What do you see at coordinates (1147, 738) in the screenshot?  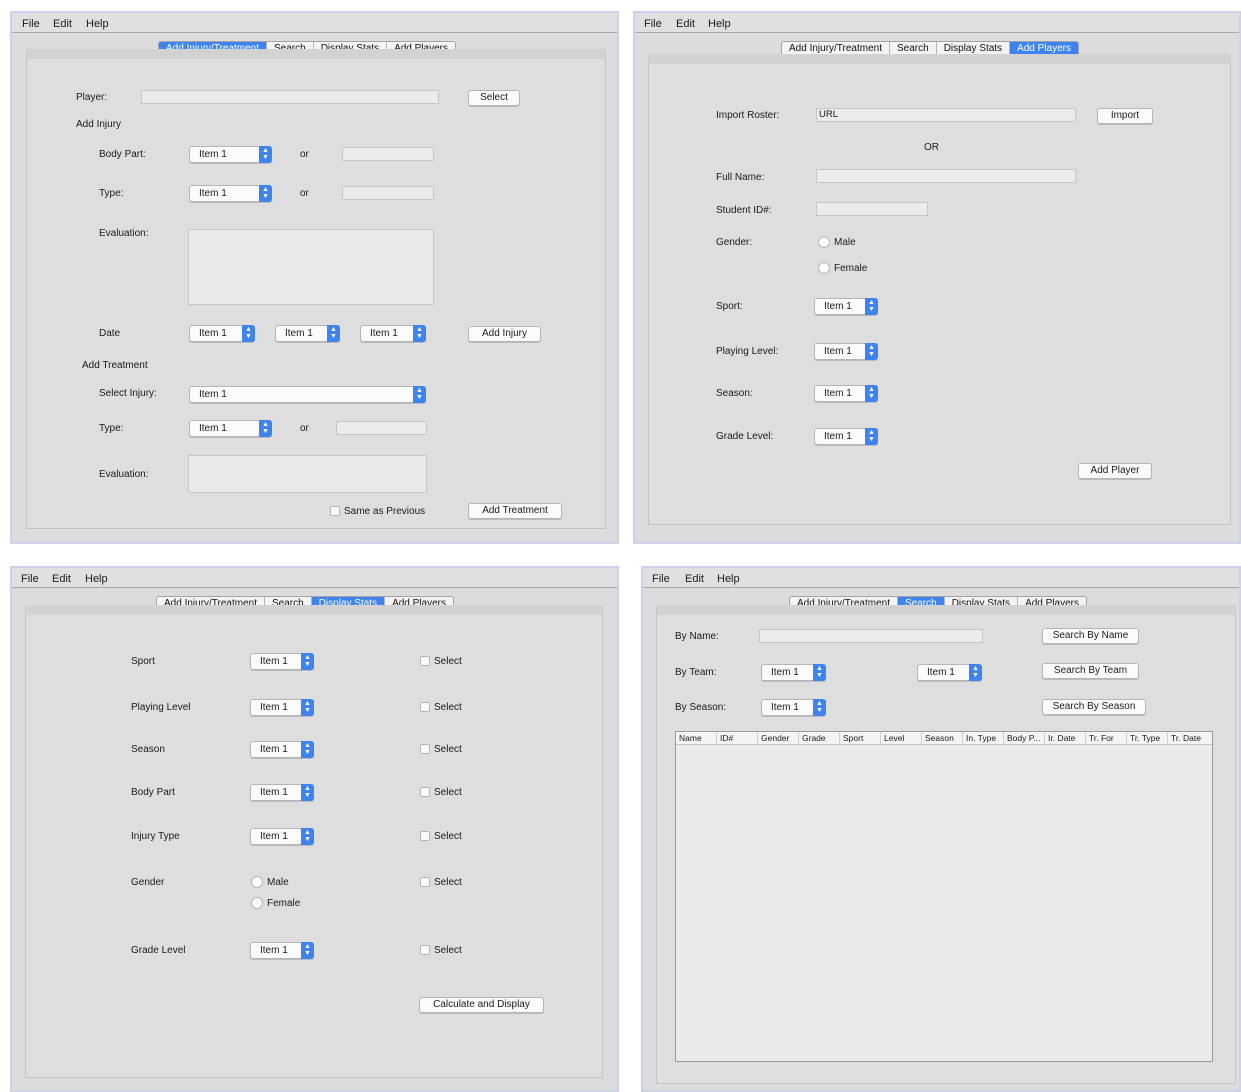 I see `col-treatment-type: Tr. Type` at bounding box center [1147, 738].